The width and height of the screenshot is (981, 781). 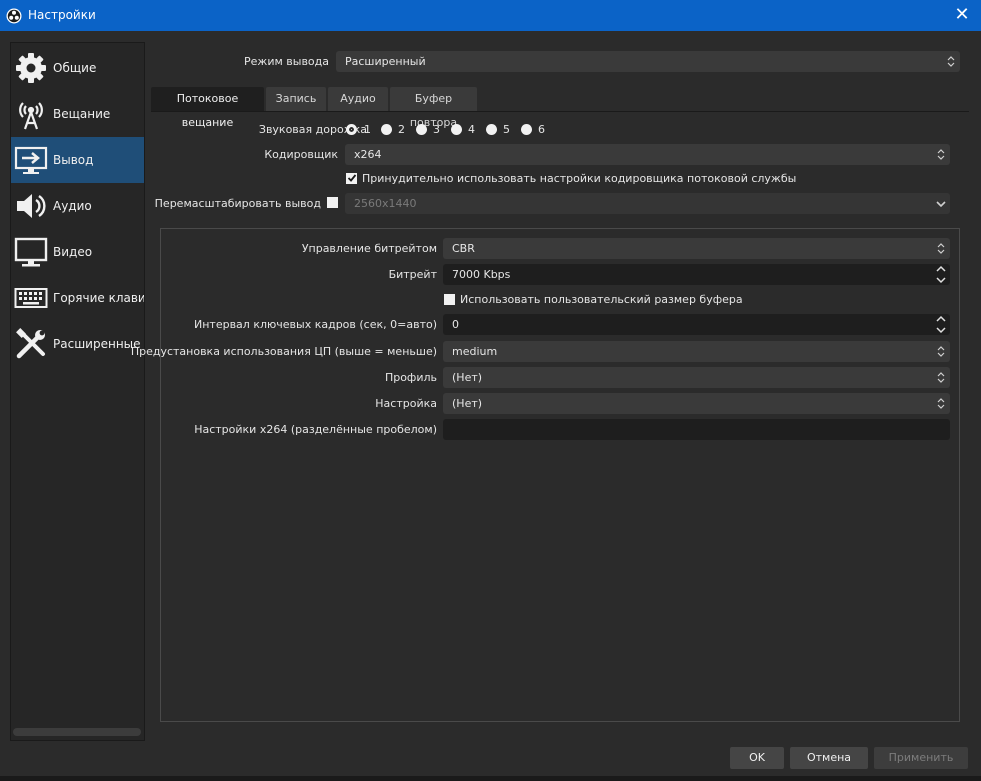 What do you see at coordinates (696, 351) in the screenshot?
I see `cpu-preset-select: medium` at bounding box center [696, 351].